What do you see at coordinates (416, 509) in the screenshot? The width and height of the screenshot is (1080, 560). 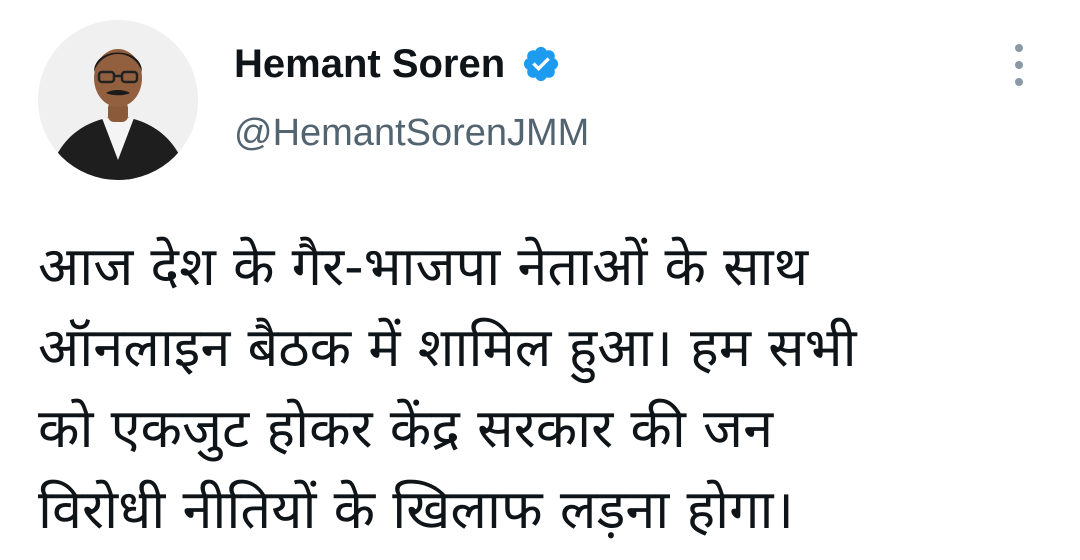 I see `tweet-text-line: विरोधी नीतियों के खिलाफ लड़ना होगा।` at bounding box center [416, 509].